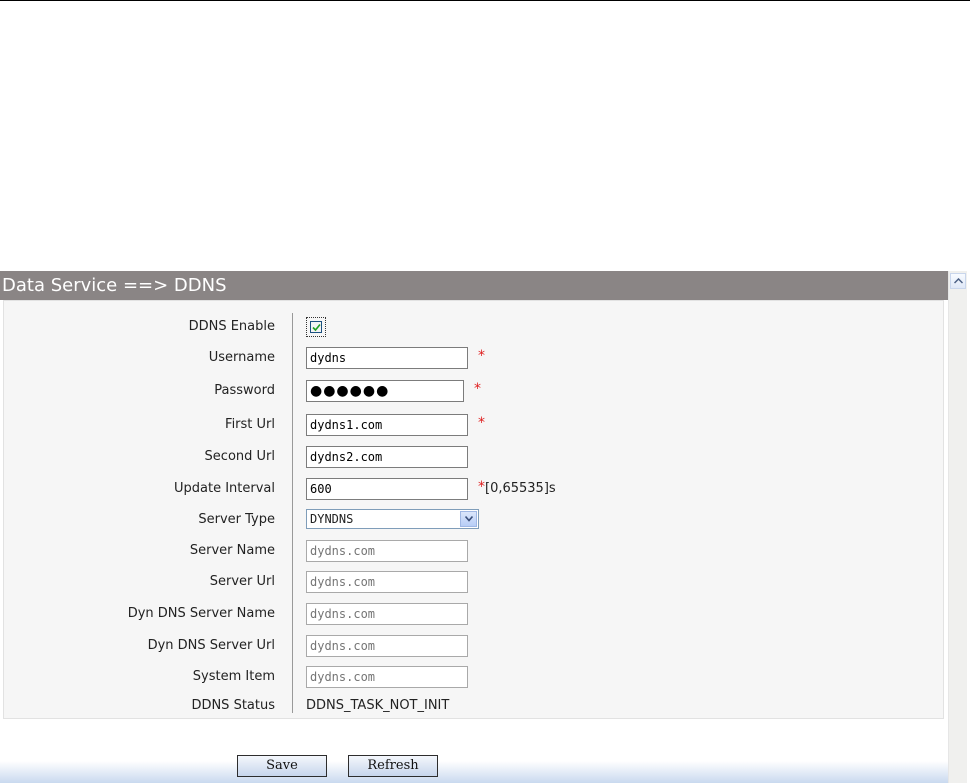 The height and width of the screenshot is (783, 970). Describe the element at coordinates (481, 356) in the screenshot. I see `username-required-mark: *` at that location.